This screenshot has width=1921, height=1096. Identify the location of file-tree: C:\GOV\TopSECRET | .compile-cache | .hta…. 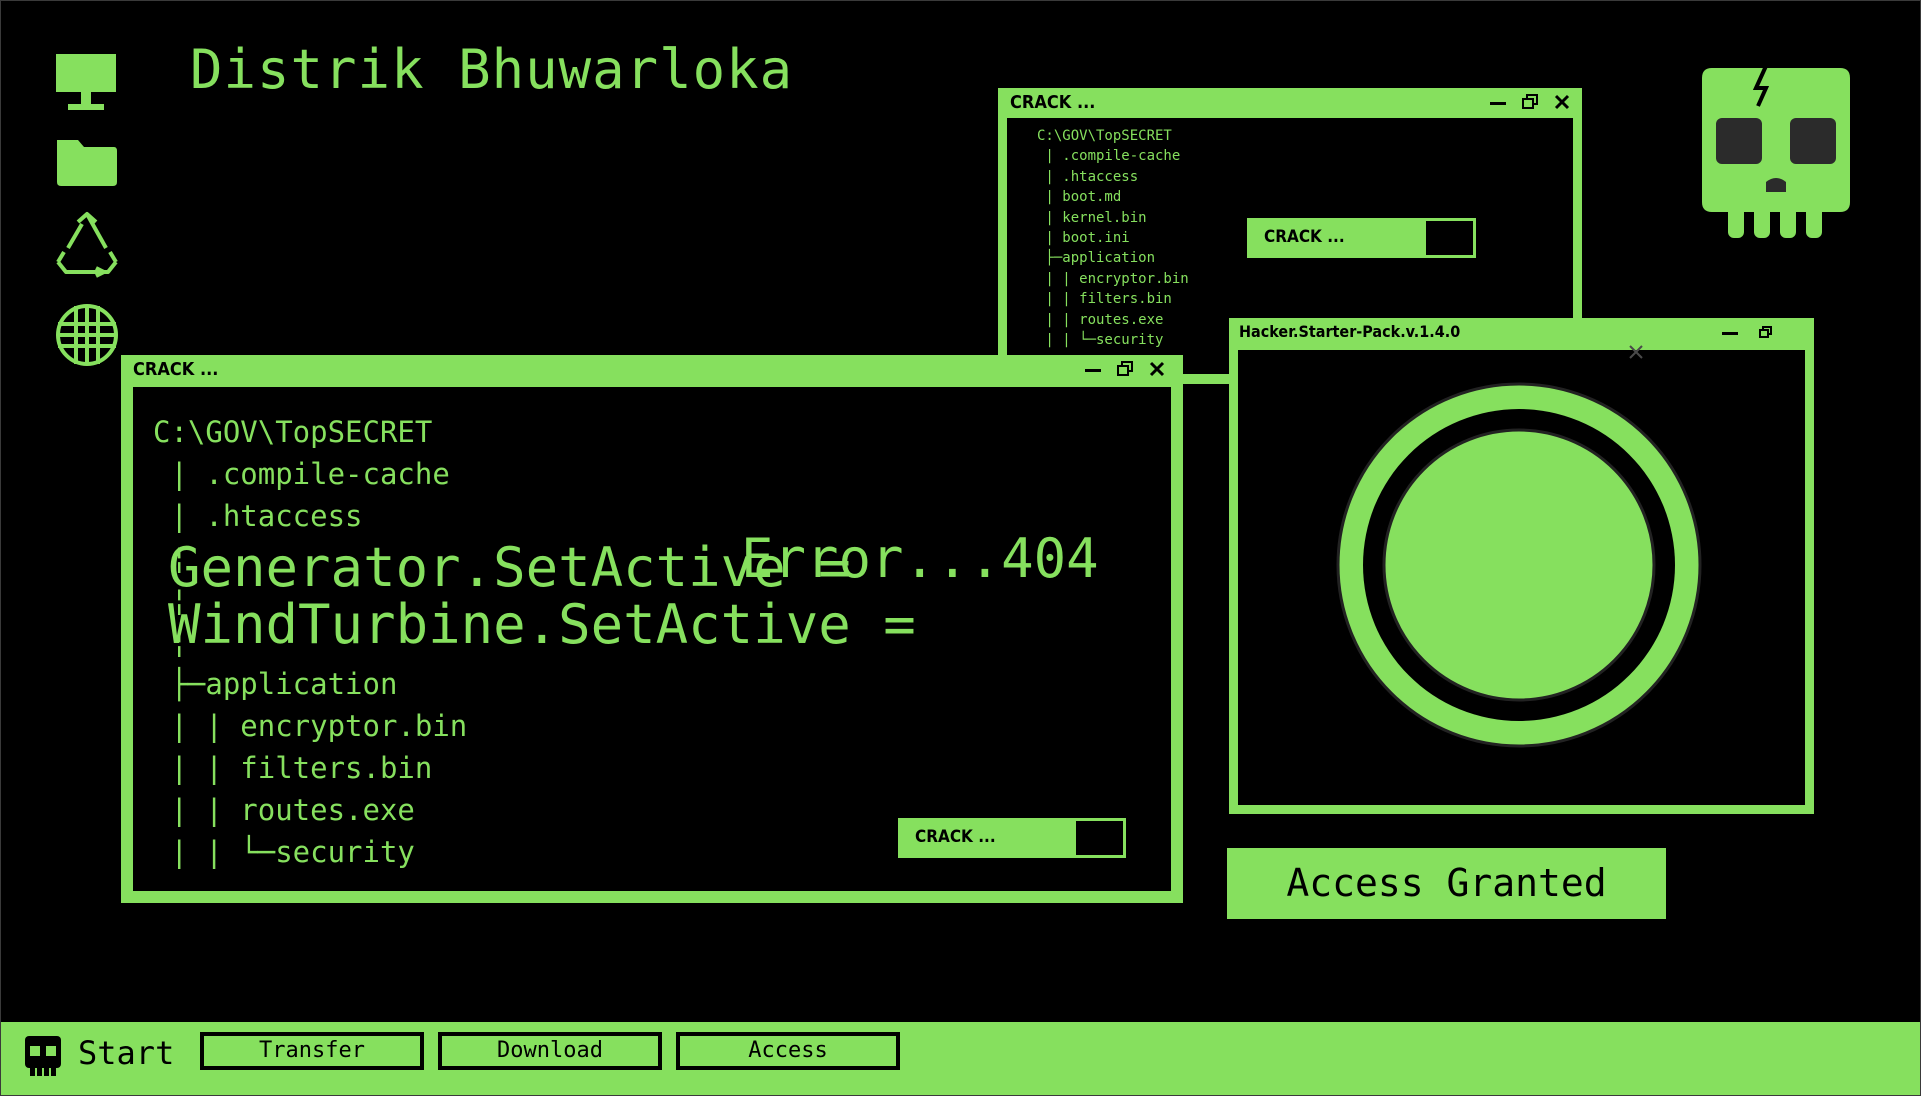
(1113, 238).